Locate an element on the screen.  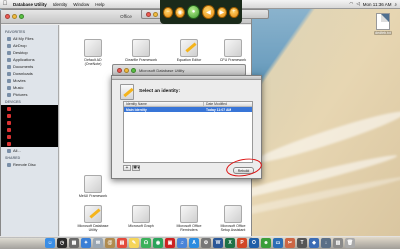
framework-icon is located at coordinates (141, 48).